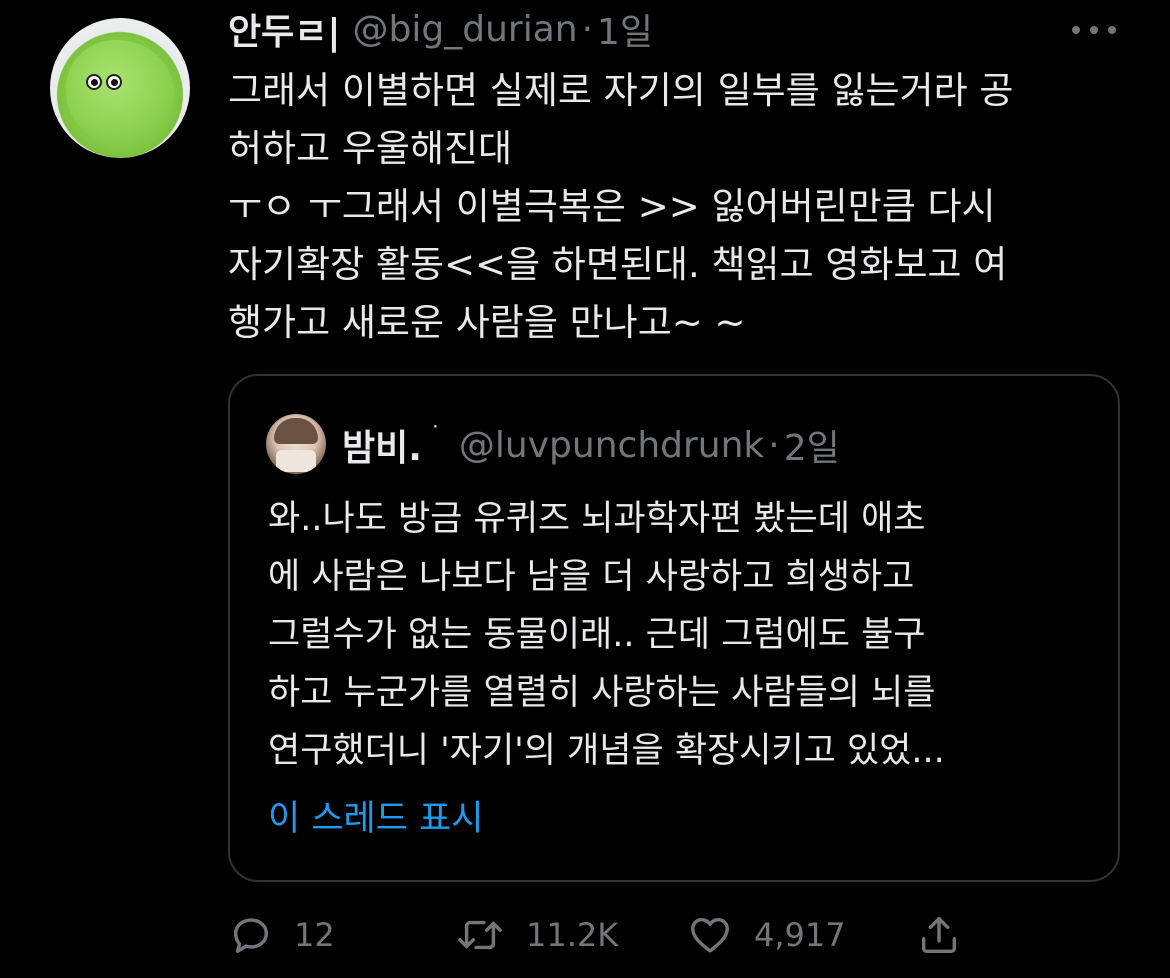  Describe the element at coordinates (375, 815) in the screenshot. I see `show-thread-link: 이 스레드 표시` at that location.